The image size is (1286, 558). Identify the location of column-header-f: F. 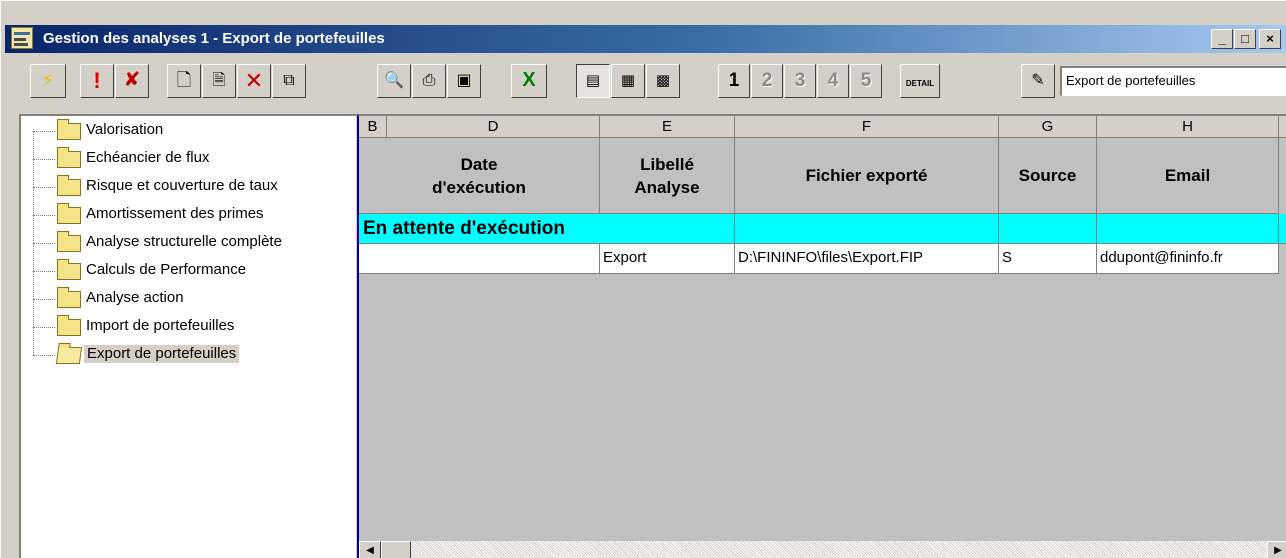
(867, 127).